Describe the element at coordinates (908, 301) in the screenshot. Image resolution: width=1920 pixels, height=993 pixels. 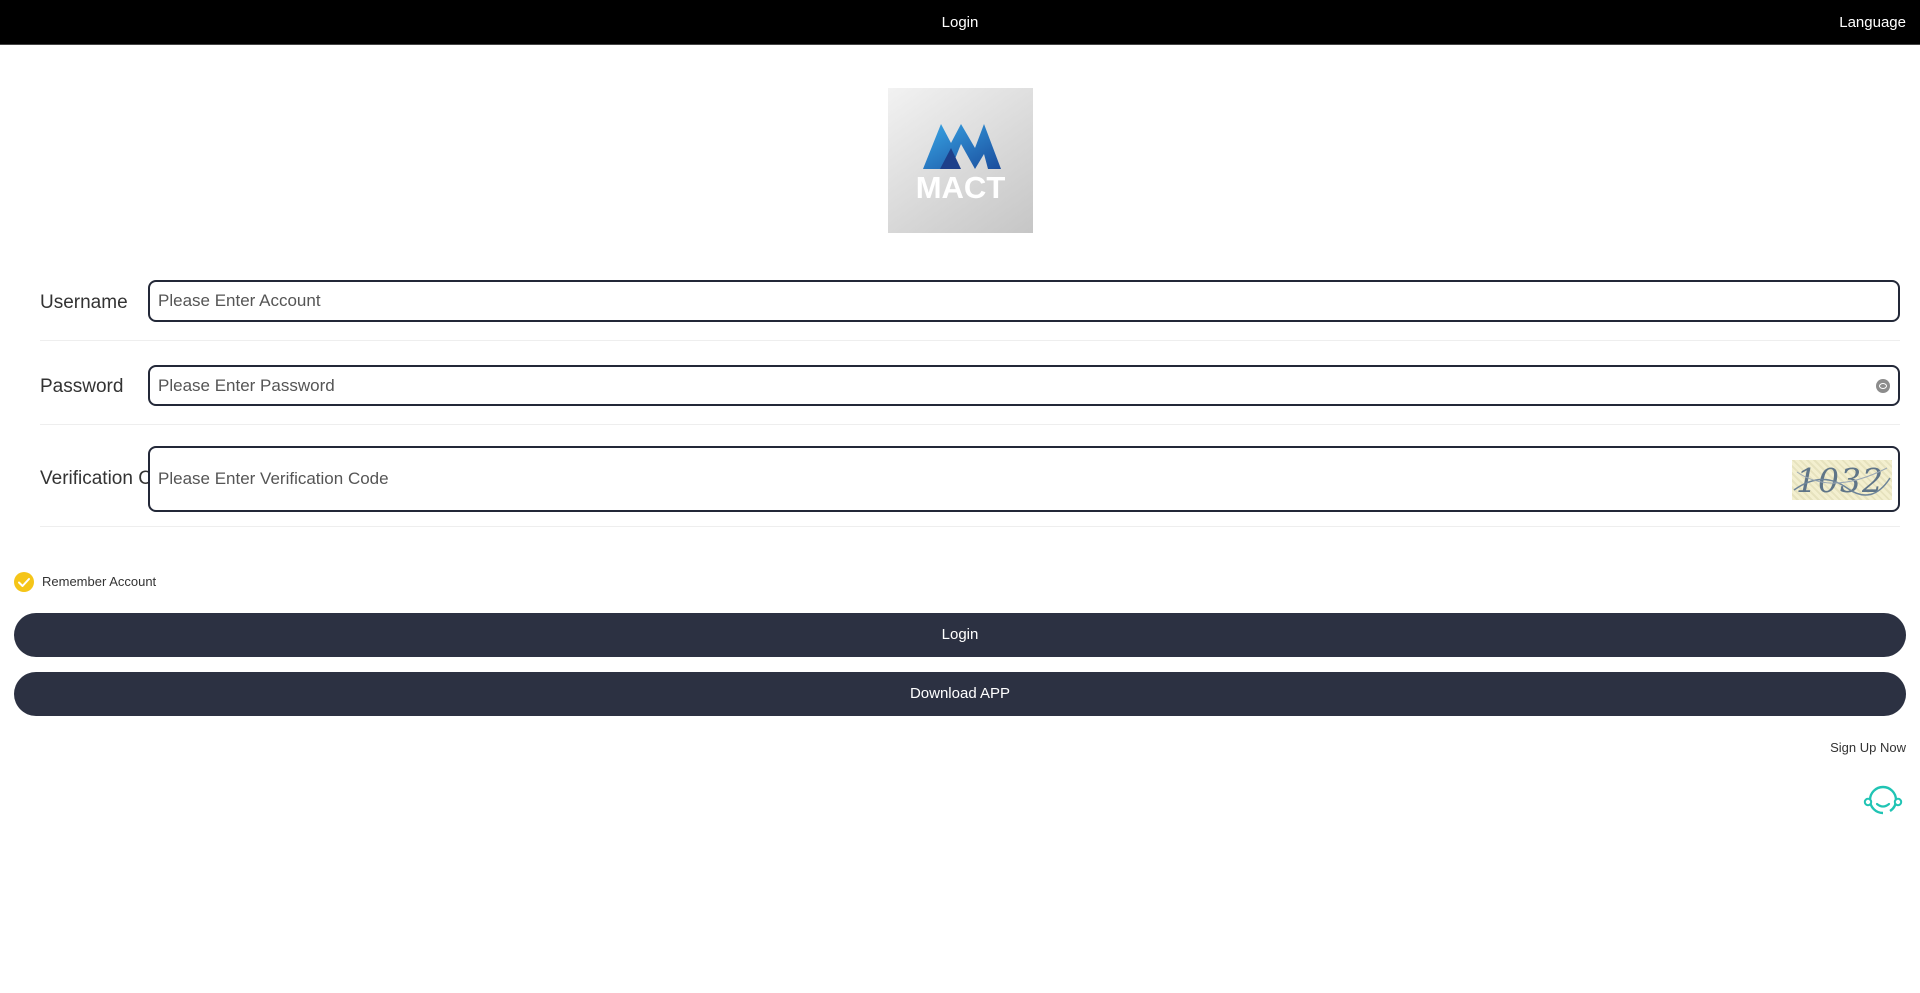
I see `username-input` at that location.